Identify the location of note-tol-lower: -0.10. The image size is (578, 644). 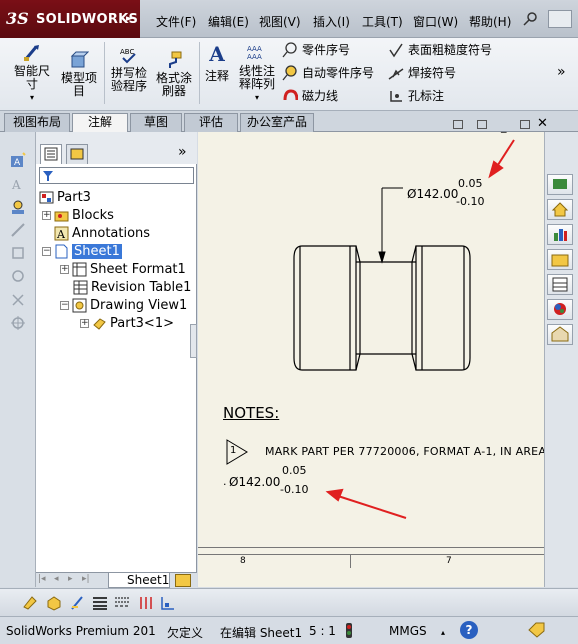
(294, 489).